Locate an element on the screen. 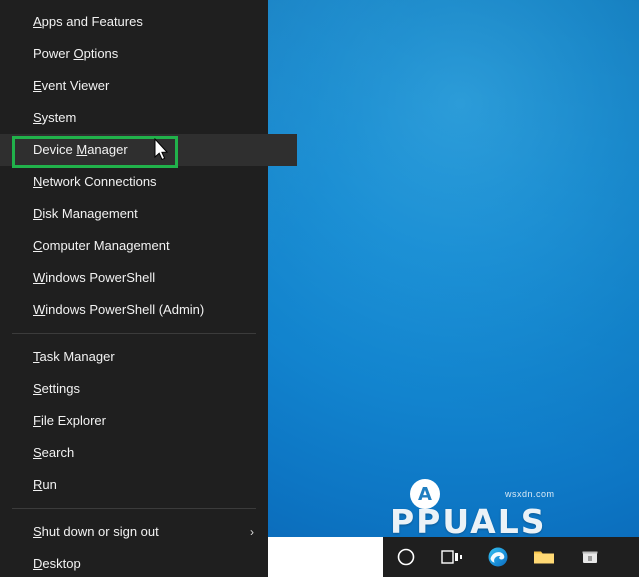 The width and height of the screenshot is (639, 577). menu-item-label: Power Options is located at coordinates (76, 53).